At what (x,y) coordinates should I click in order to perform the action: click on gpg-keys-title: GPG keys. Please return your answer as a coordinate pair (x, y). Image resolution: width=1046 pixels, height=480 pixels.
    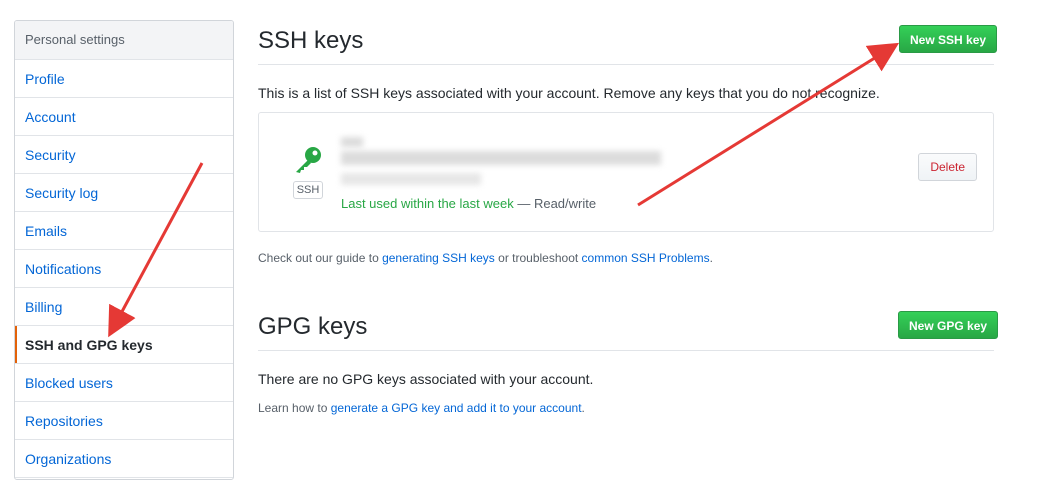
    Looking at the image, I should click on (313, 326).